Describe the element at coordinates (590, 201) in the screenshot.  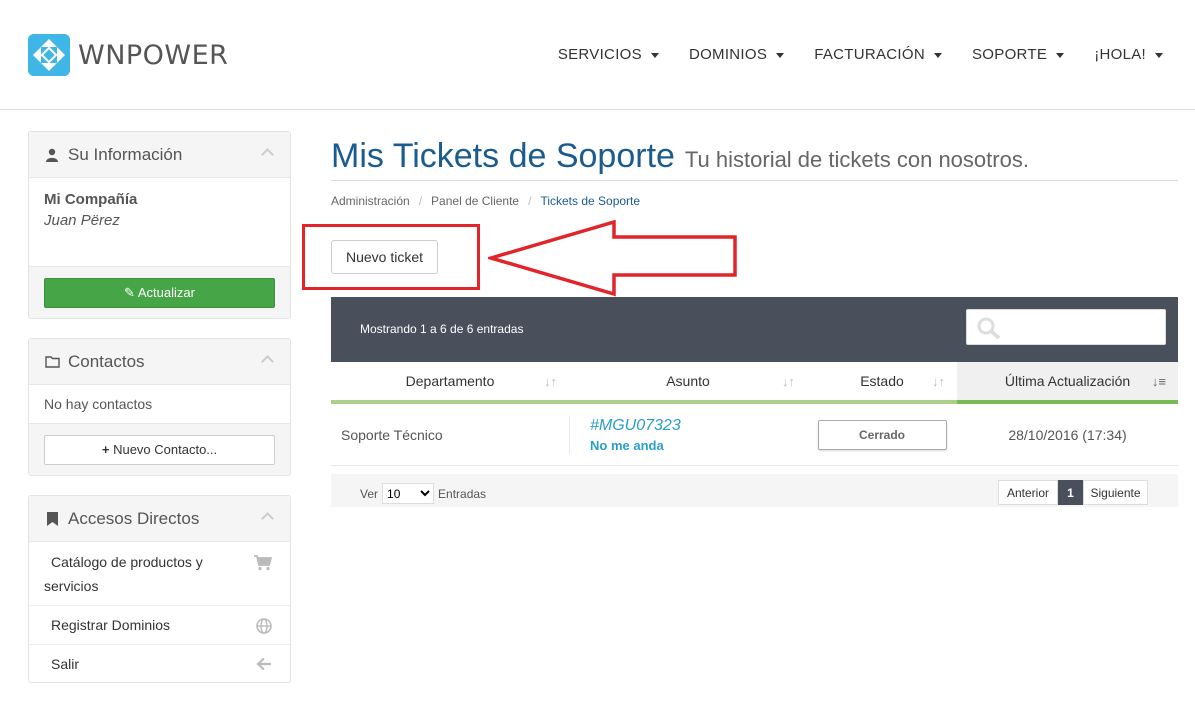
I see `breadcrumb-current: Tickets de Soporte` at that location.